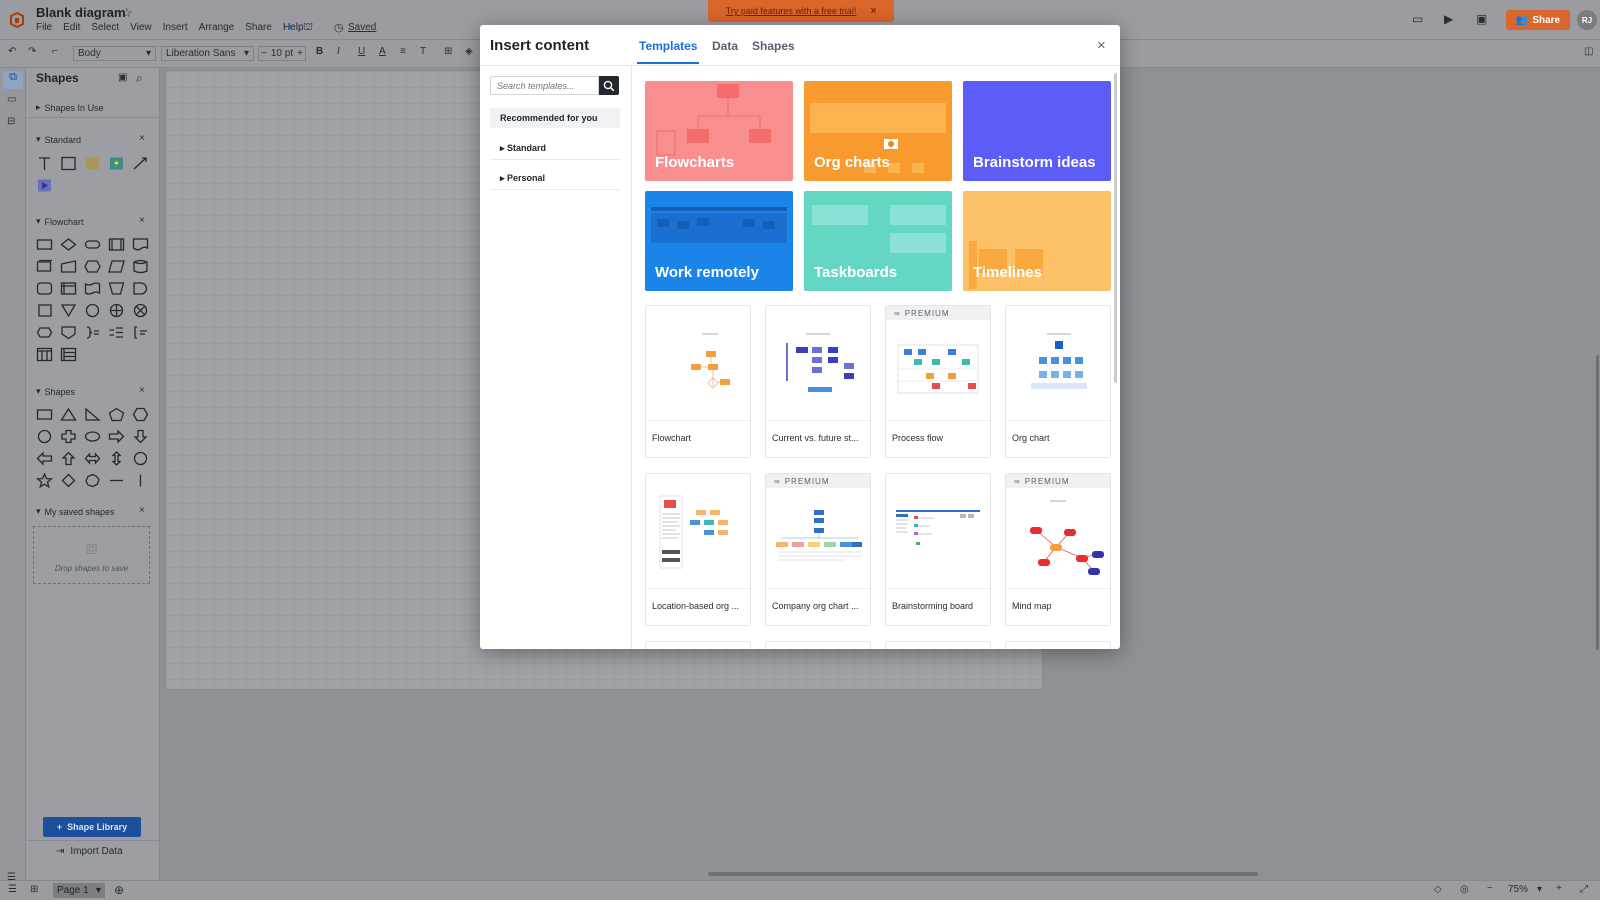 The width and height of the screenshot is (1600, 900). Describe the element at coordinates (119, 890) in the screenshot. I see `add-page-icon: ⊕` at that location.